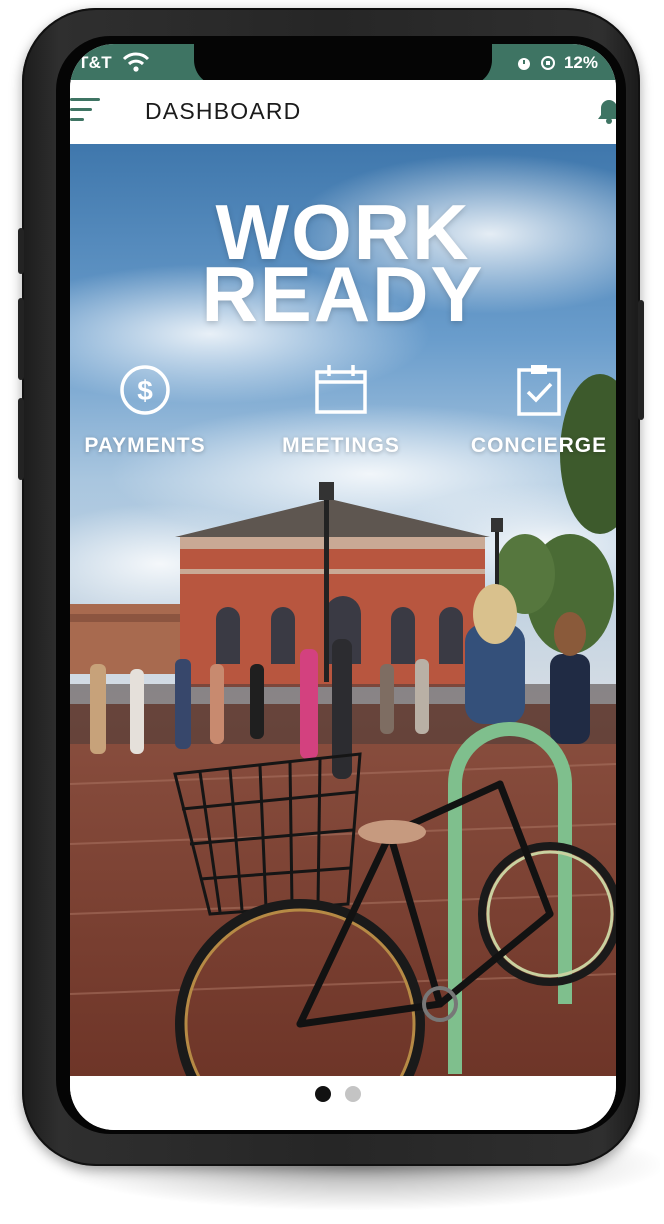 The height and width of the screenshot is (1224, 664). What do you see at coordinates (341, 445) in the screenshot?
I see `meetings-label: MEETINGS` at bounding box center [341, 445].